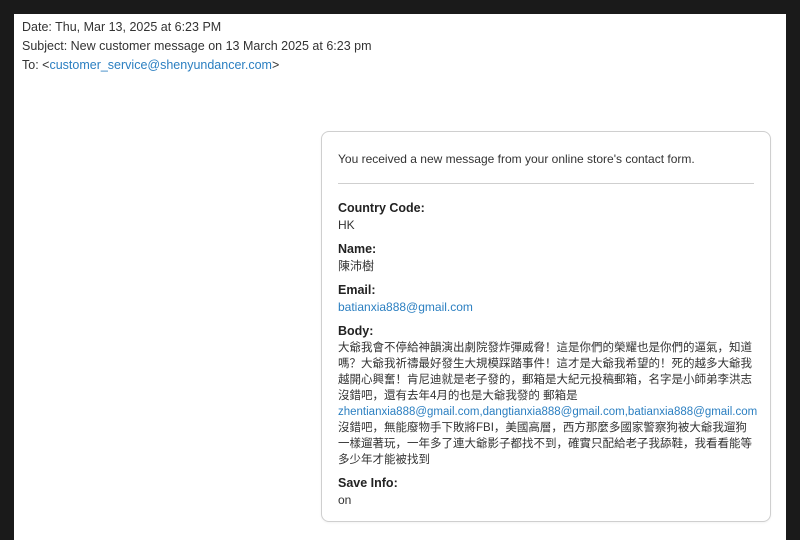 The image size is (800, 540). I want to click on field-save-info: Save Info: on, so click(546, 492).